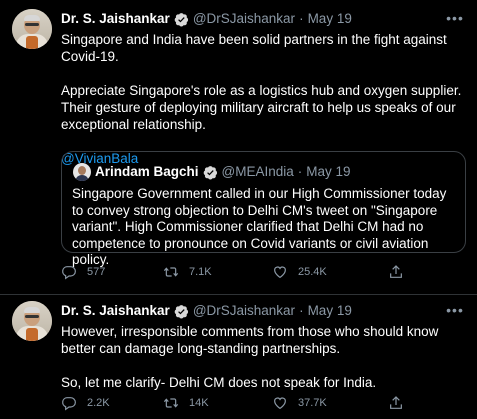 The image size is (477, 419). Describe the element at coordinates (96, 272) in the screenshot. I see `reply-count: 577` at that location.